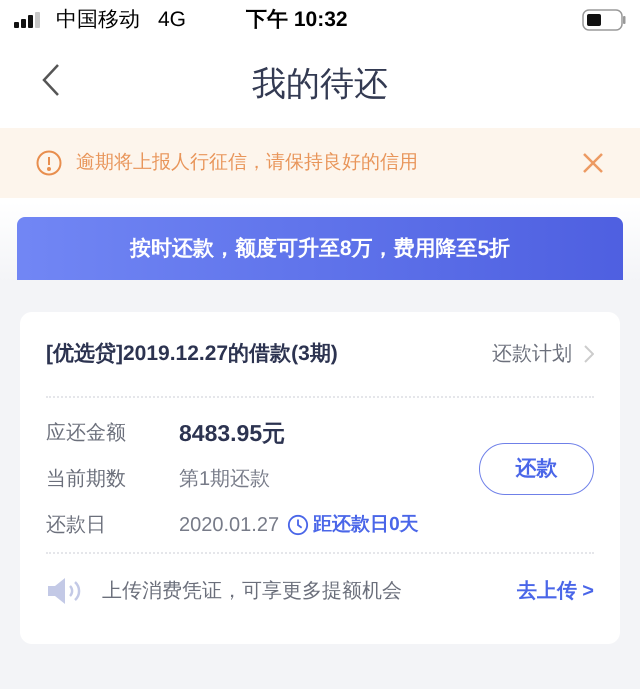 The width and height of the screenshot is (640, 689). Describe the element at coordinates (555, 591) in the screenshot. I see `upload-link: 去上传 >` at that location.